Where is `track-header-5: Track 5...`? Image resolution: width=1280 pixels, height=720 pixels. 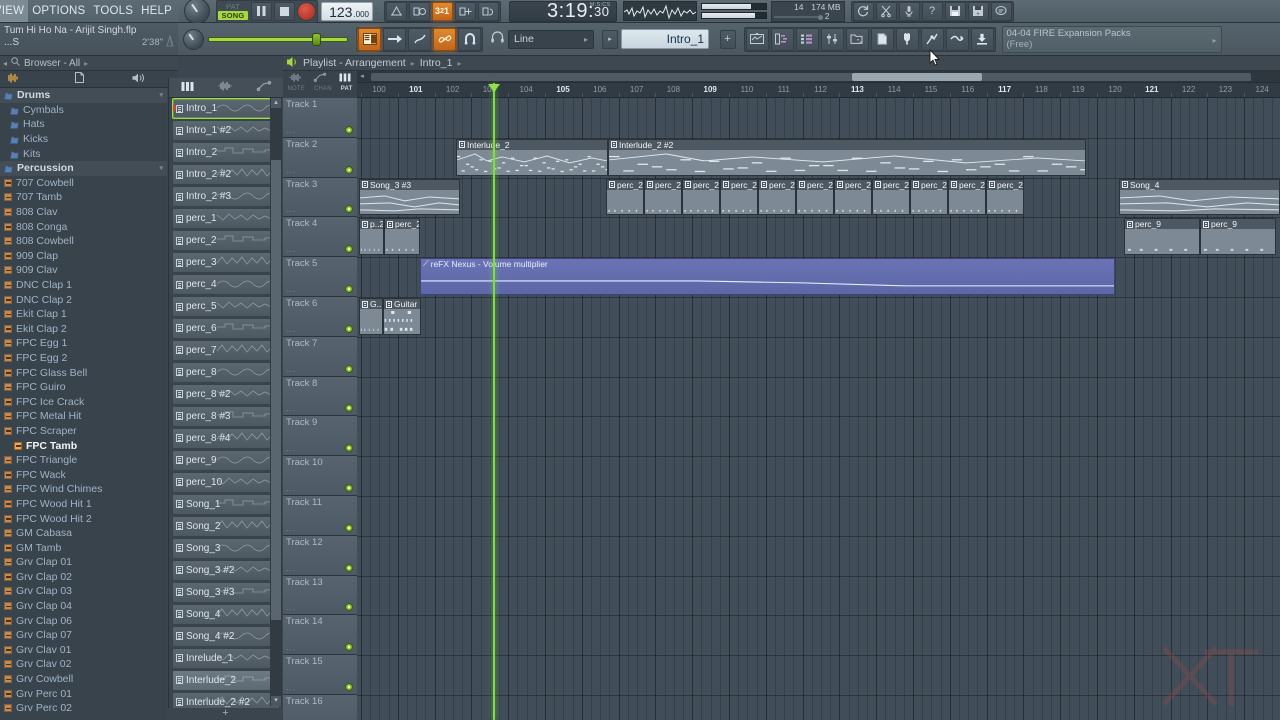
track-header-5: Track 5... is located at coordinates (320, 277).